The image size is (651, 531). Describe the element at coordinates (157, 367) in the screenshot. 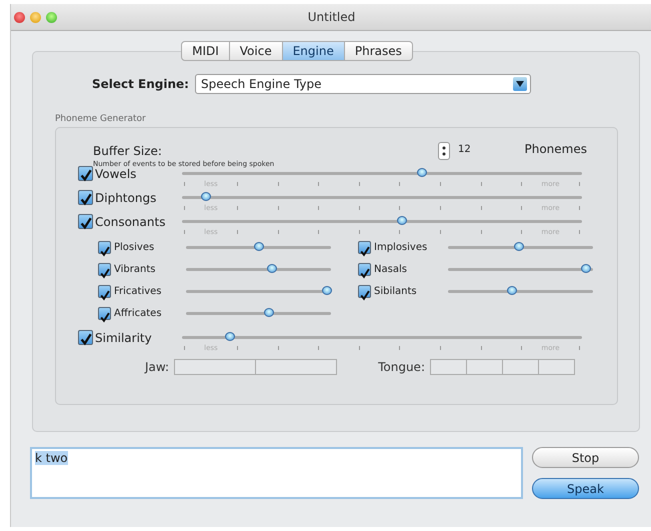

I see `meter-label: Jaw:` at that location.